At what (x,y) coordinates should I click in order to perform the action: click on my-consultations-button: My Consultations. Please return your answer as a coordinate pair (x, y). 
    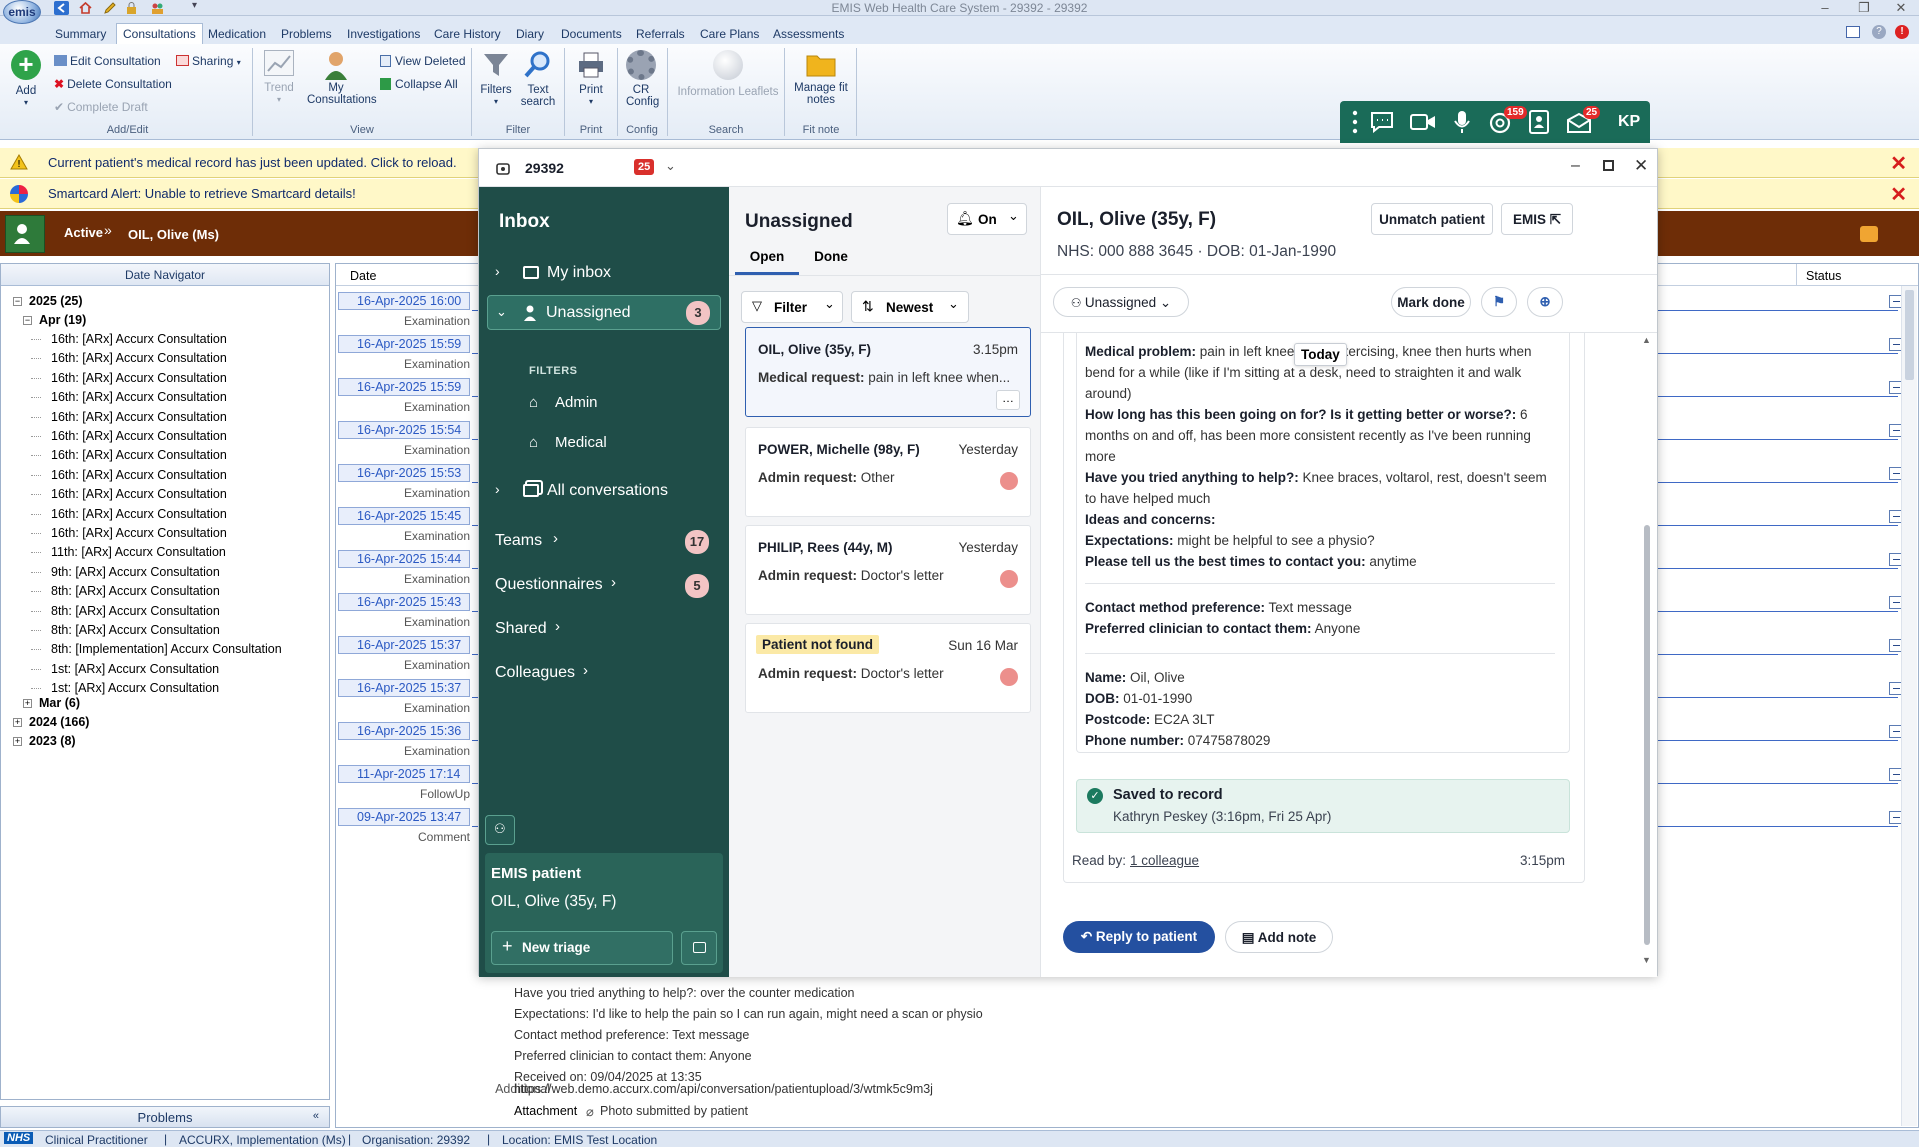
    Looking at the image, I should click on (339, 78).